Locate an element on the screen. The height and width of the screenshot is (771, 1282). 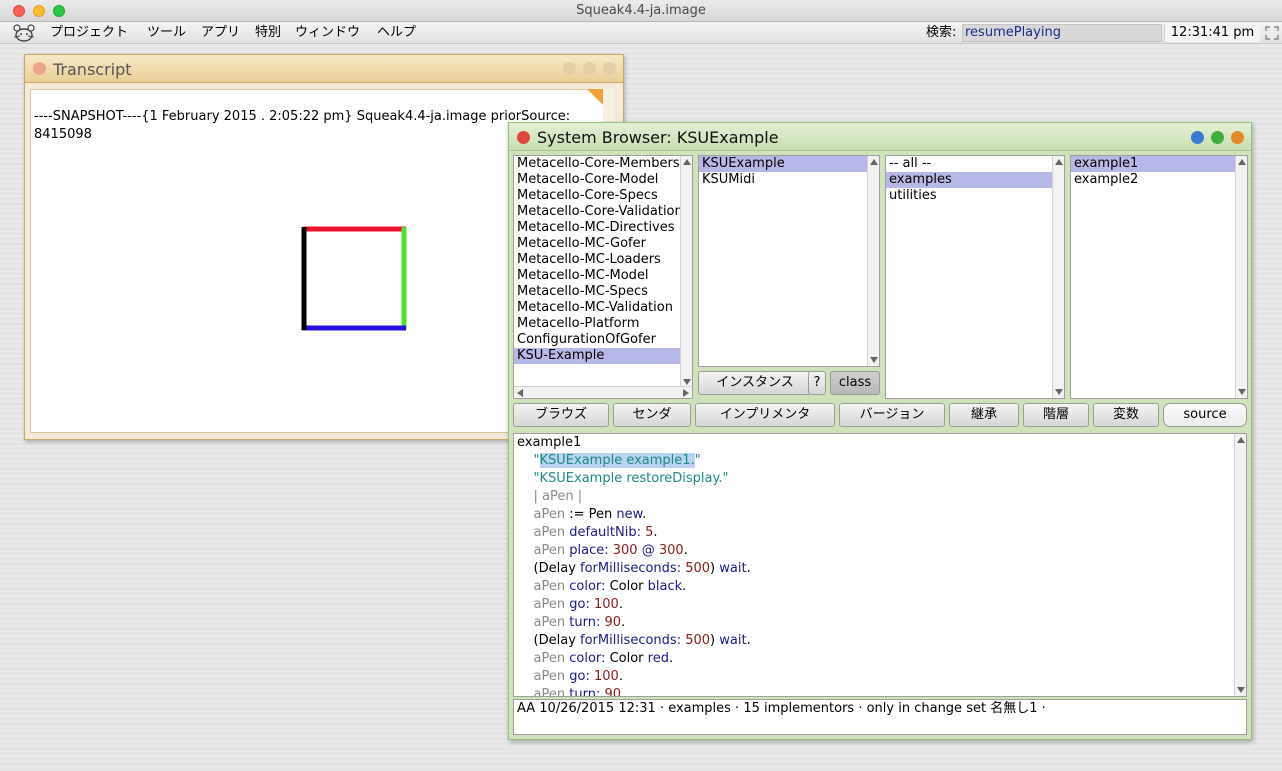
minimize-window-button is located at coordinates (39, 11).